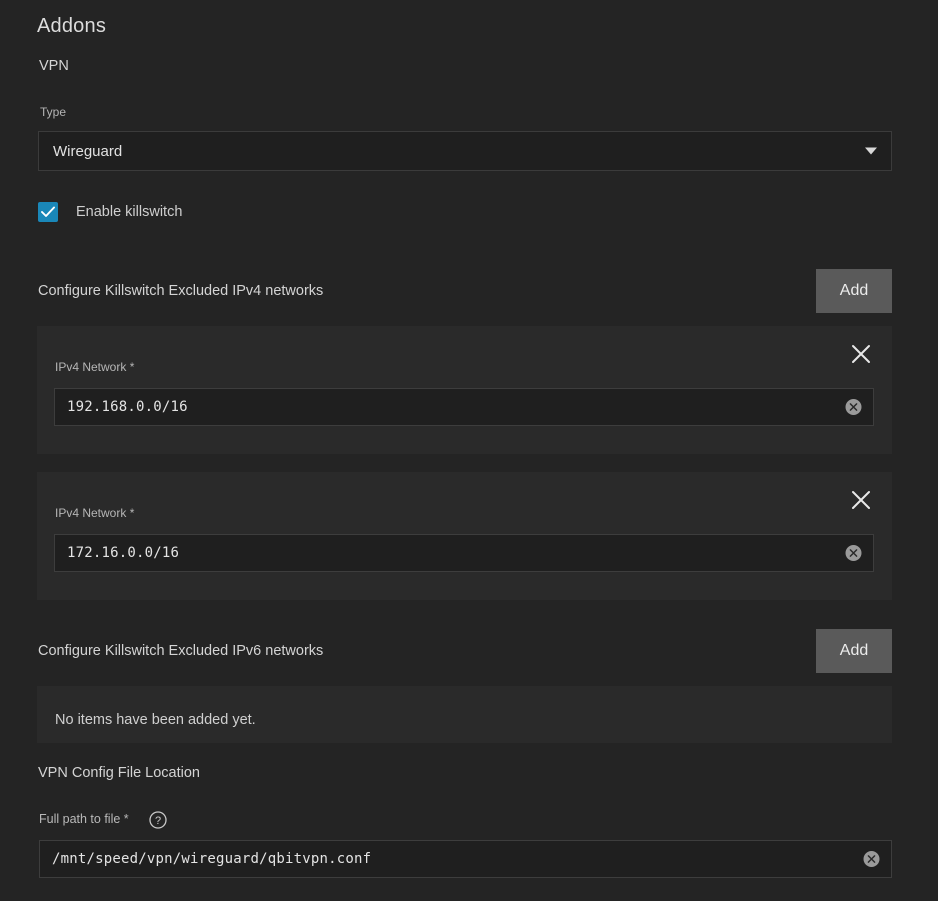 The width and height of the screenshot is (938, 901). I want to click on vpn-section-heading: VPN, so click(54, 66).